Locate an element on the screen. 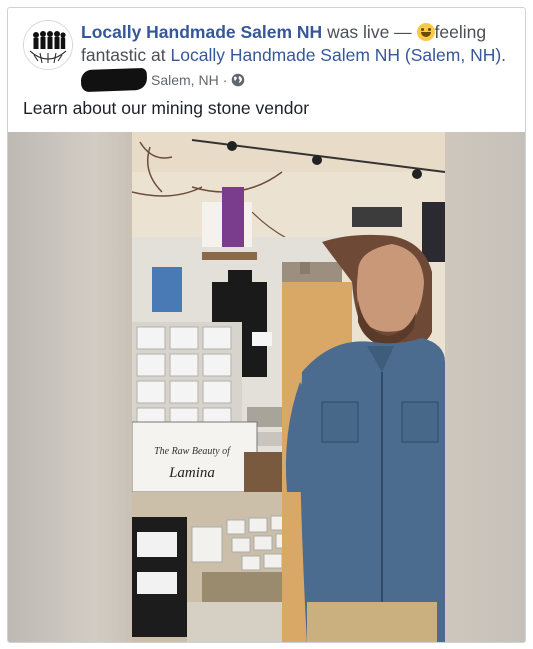 This screenshot has height=649, width=533. redacted-timestamp is located at coordinates (114, 80).